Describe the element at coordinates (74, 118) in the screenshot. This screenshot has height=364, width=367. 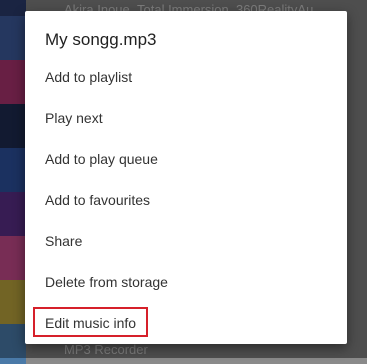
I see `menu-item-label: Play next` at that location.